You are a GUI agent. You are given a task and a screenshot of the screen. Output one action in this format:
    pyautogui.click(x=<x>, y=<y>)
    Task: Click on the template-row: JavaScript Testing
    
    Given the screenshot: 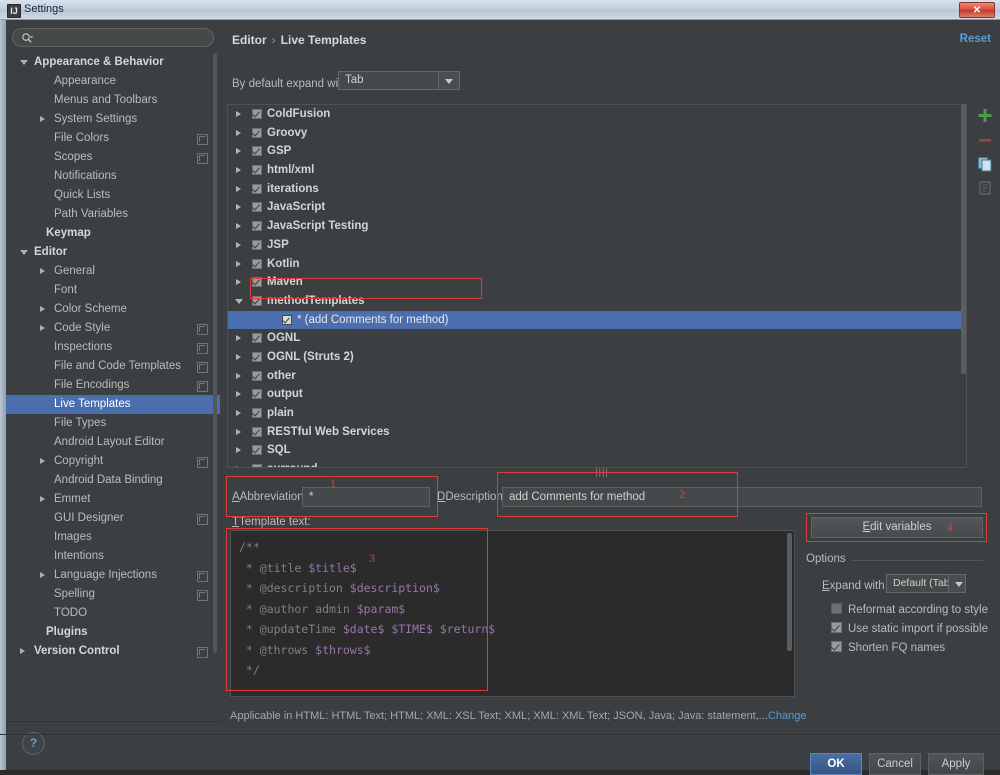 What is the action you would take?
    pyautogui.click(x=597, y=226)
    